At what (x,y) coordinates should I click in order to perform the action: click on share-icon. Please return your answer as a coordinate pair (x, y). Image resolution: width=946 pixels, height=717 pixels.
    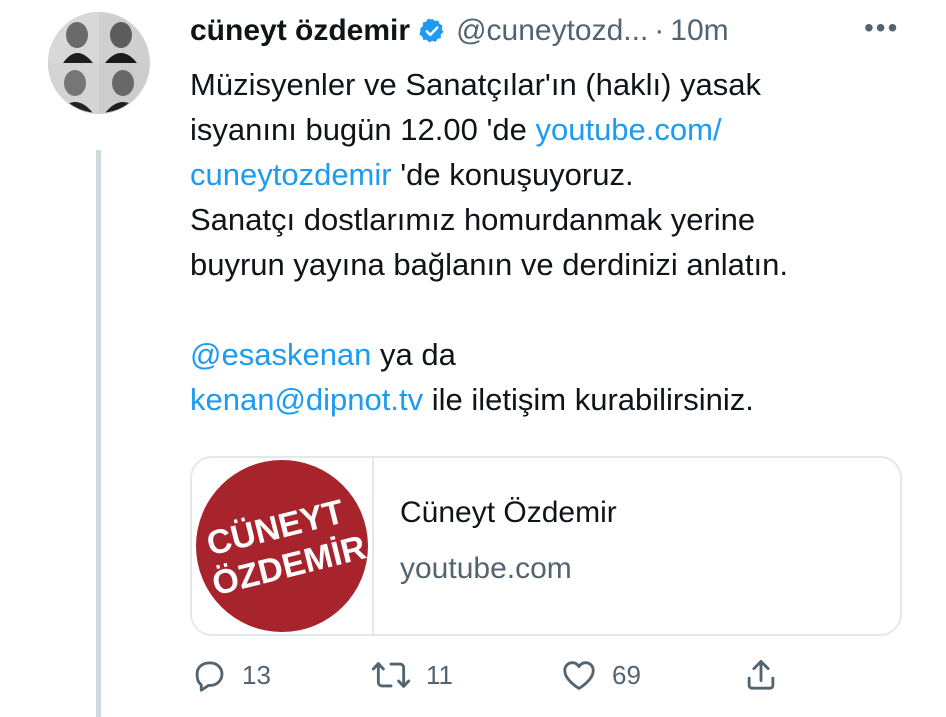
    Looking at the image, I should click on (761, 675).